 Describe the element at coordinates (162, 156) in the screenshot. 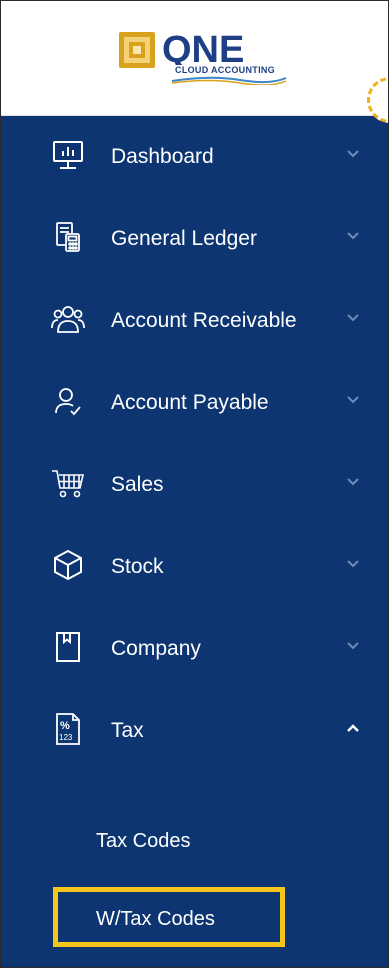

I see `sidebar-item-label: Dashboard` at that location.